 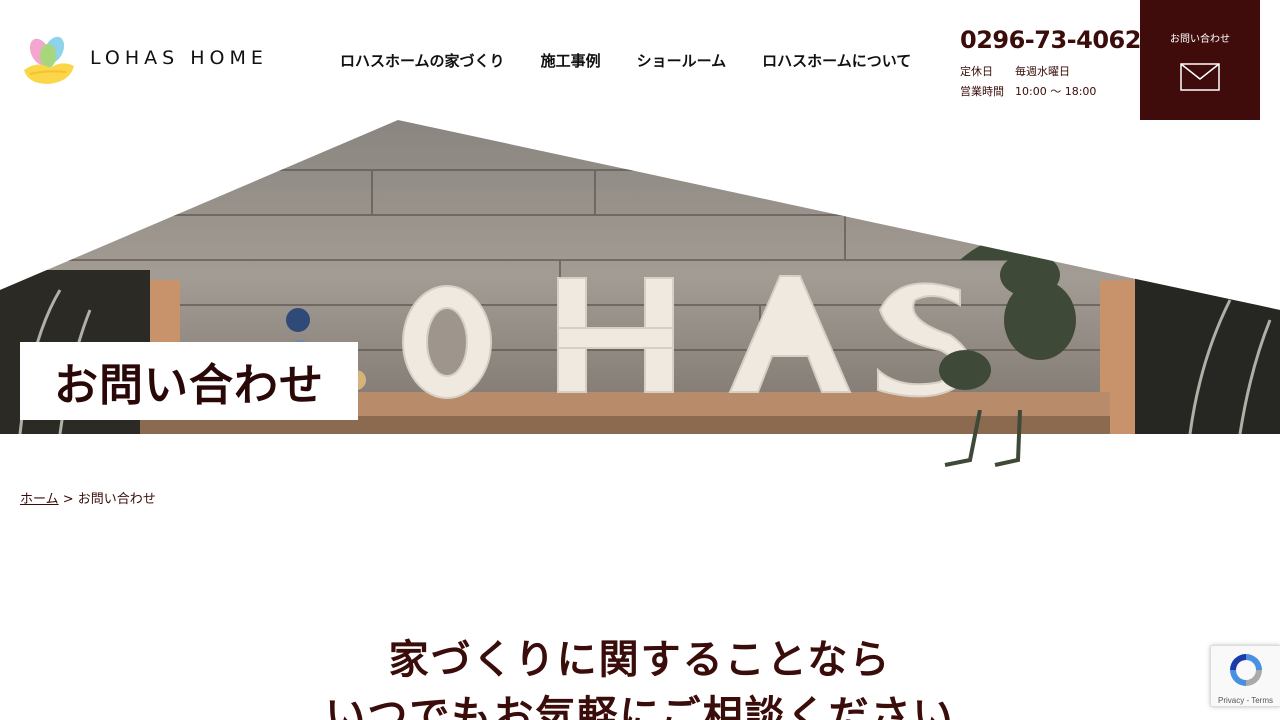 I want to click on logo-flower-icon, so click(x=49, y=60).